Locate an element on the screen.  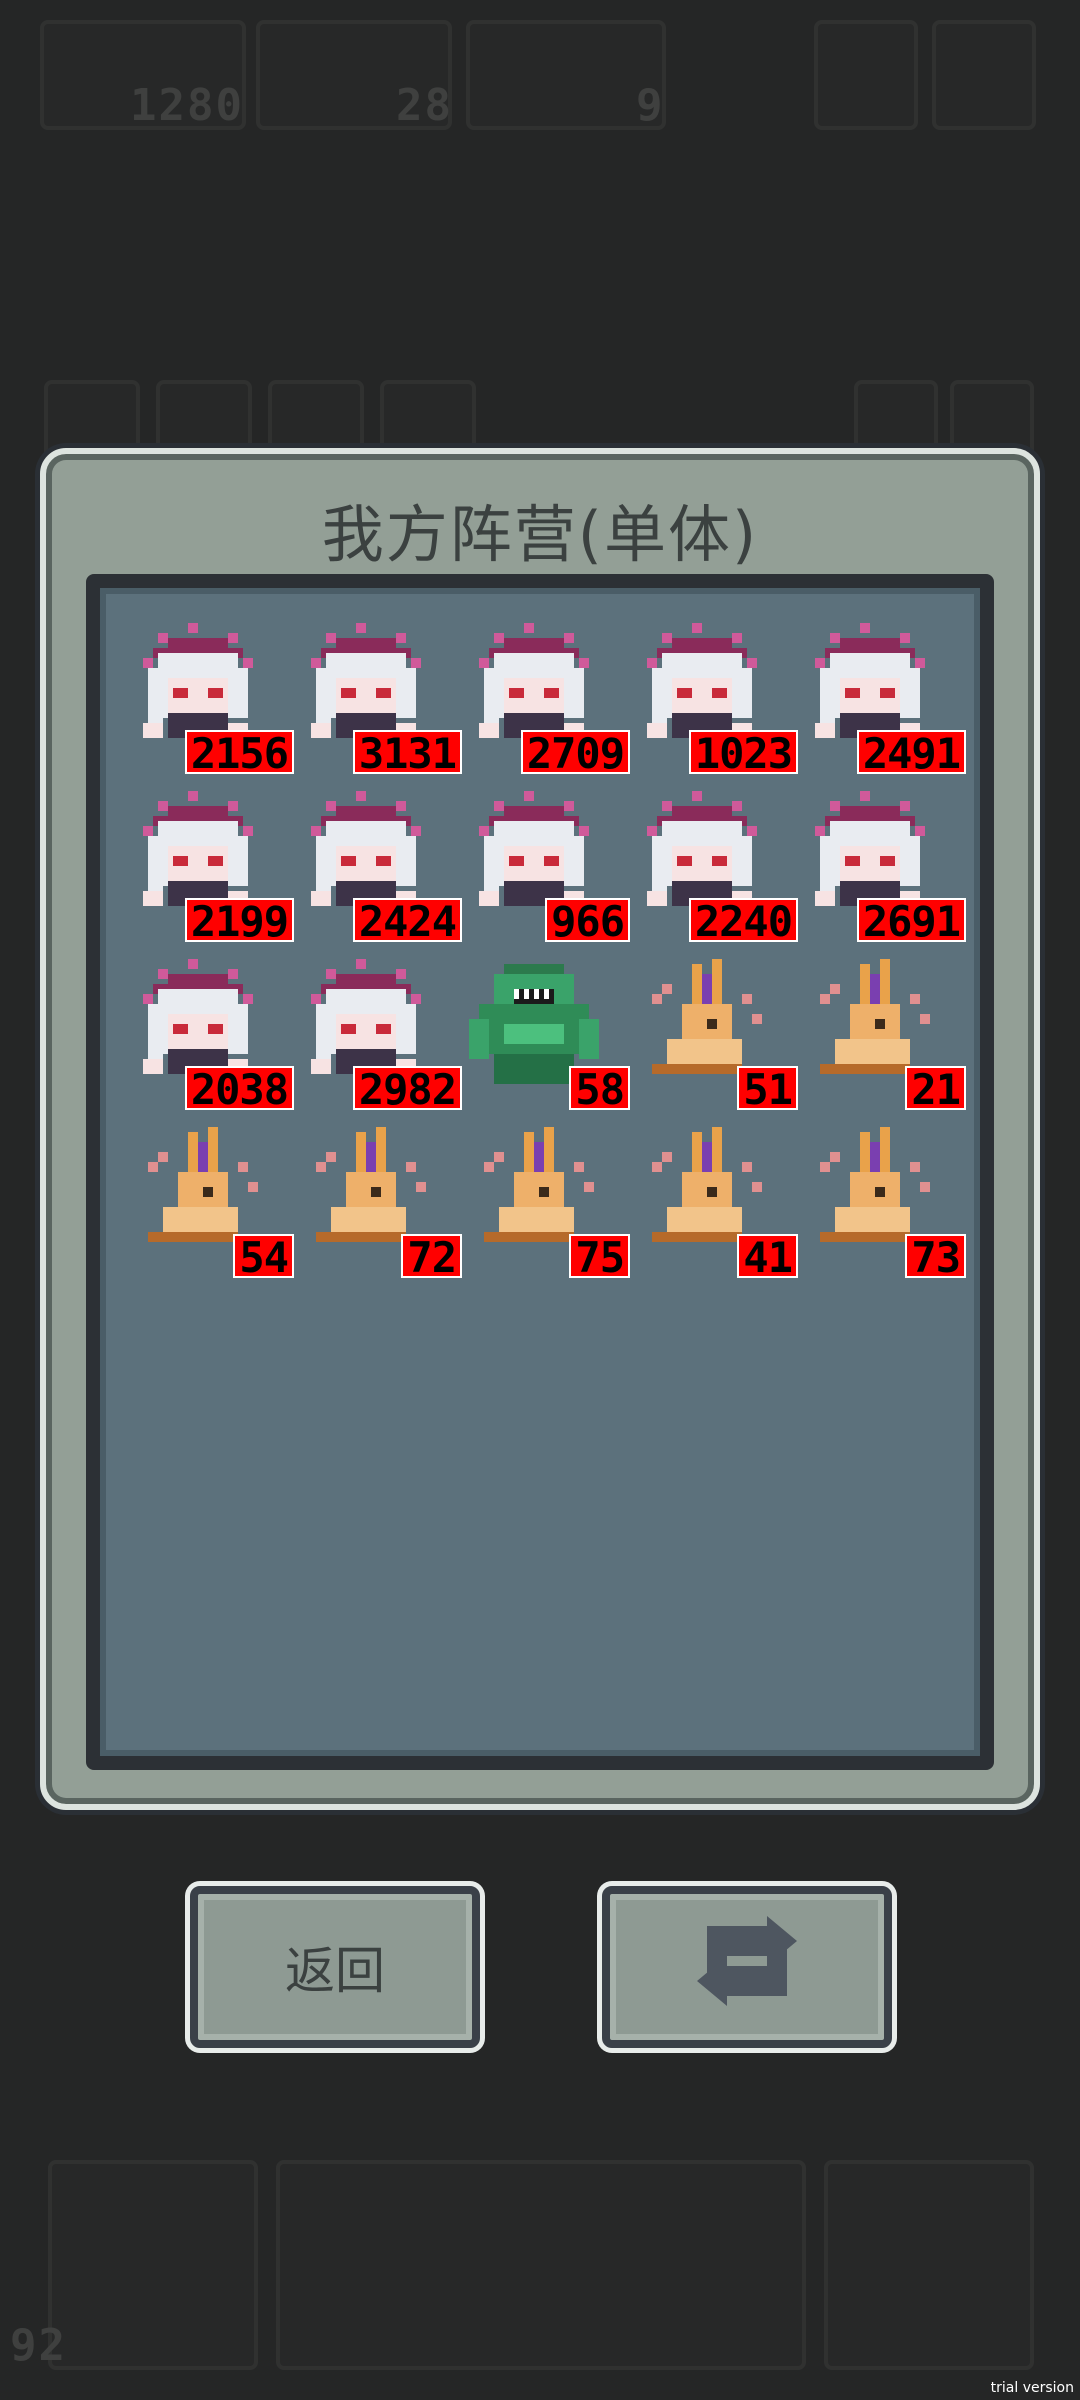
unit-count-badge: 73 is located at coordinates (935, 1257).